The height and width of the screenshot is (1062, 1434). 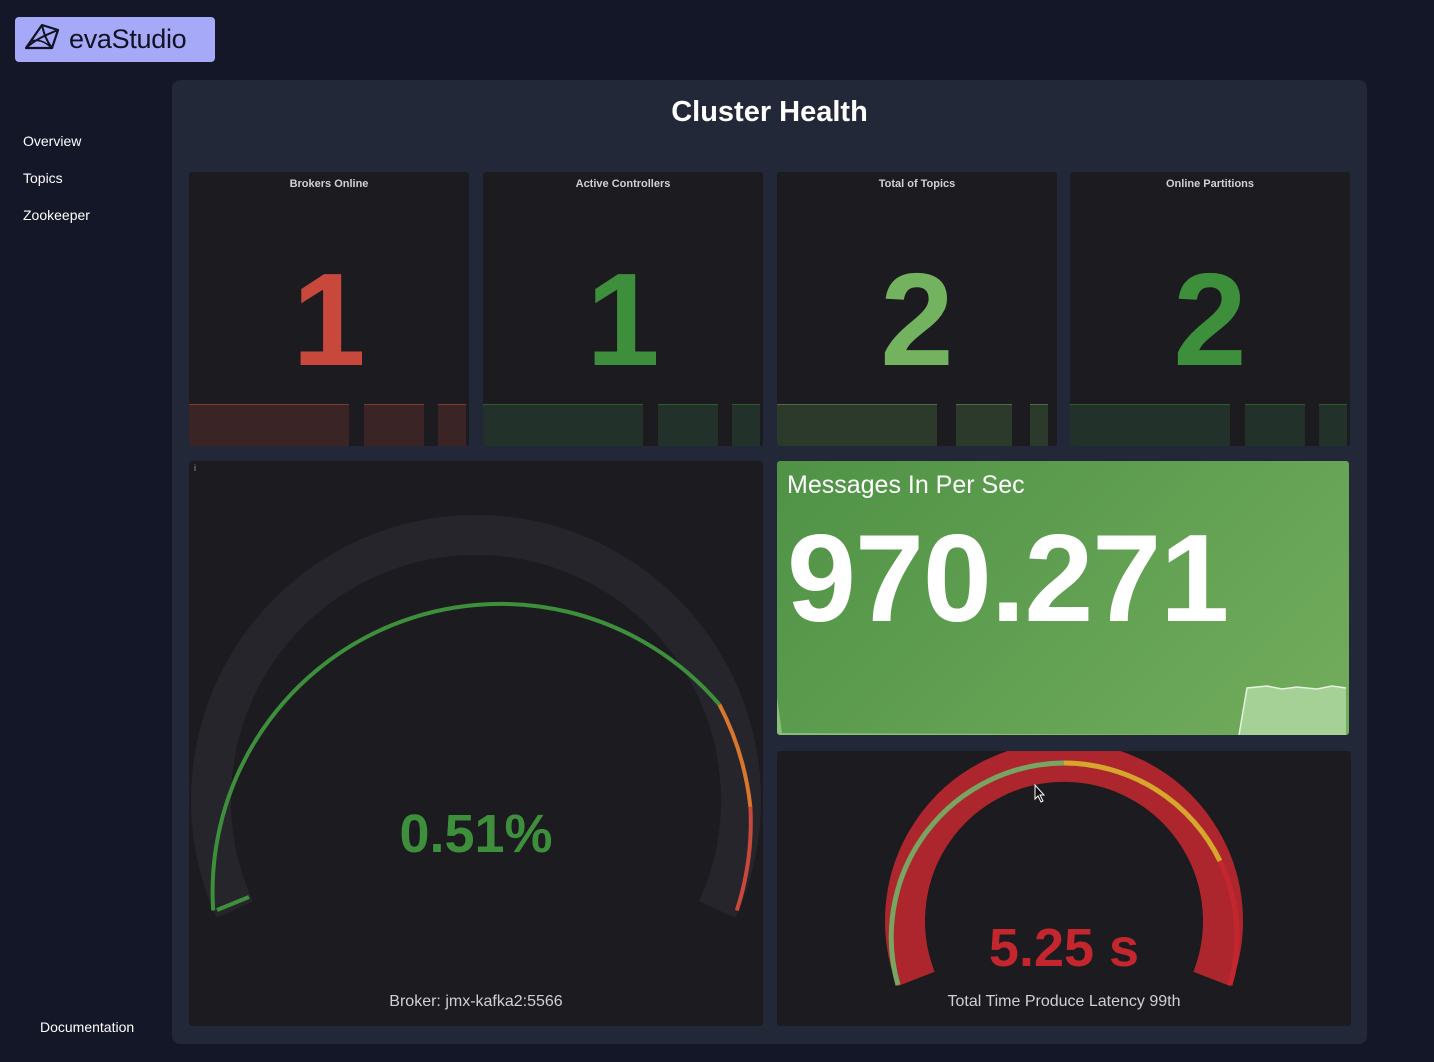 What do you see at coordinates (87, 1027) in the screenshot?
I see `documentation-link: Documentation` at bounding box center [87, 1027].